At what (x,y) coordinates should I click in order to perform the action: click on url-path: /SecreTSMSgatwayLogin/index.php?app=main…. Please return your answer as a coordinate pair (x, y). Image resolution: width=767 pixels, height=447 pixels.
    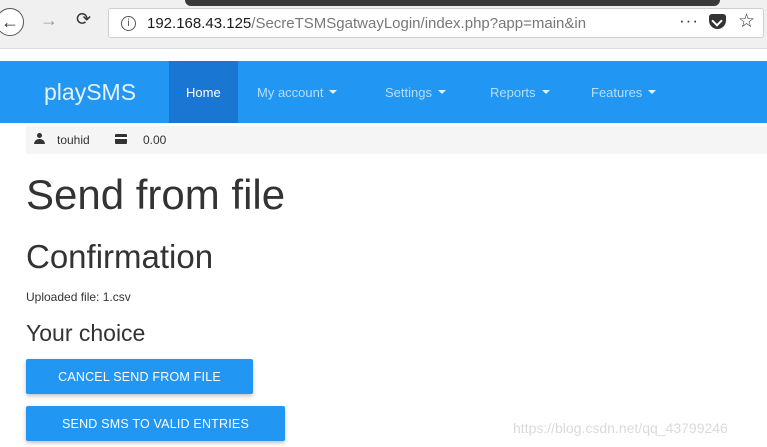
    Looking at the image, I should click on (419, 23).